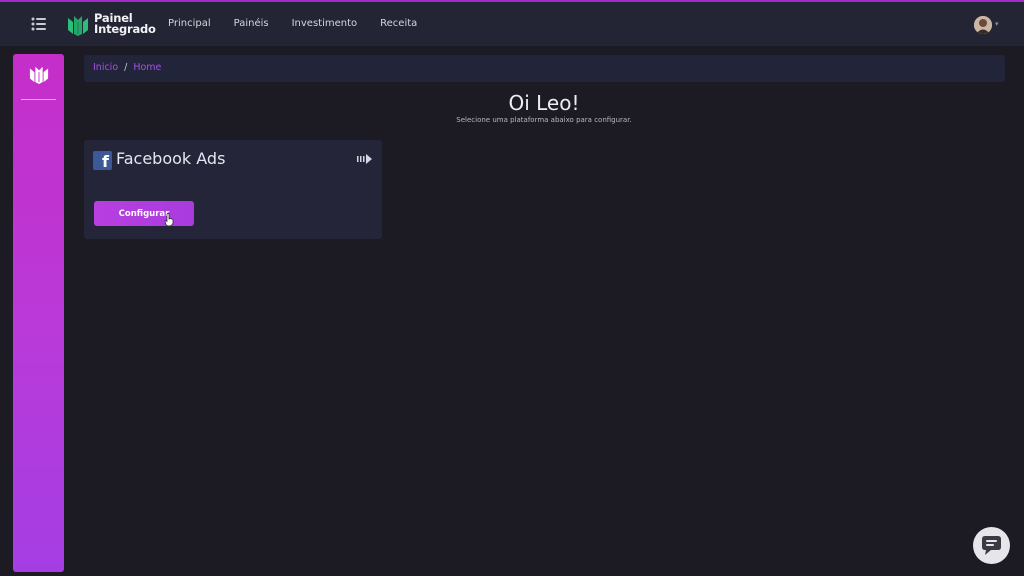  I want to click on main-nav: Principal Painéis Investimento Receita, so click(304, 23).